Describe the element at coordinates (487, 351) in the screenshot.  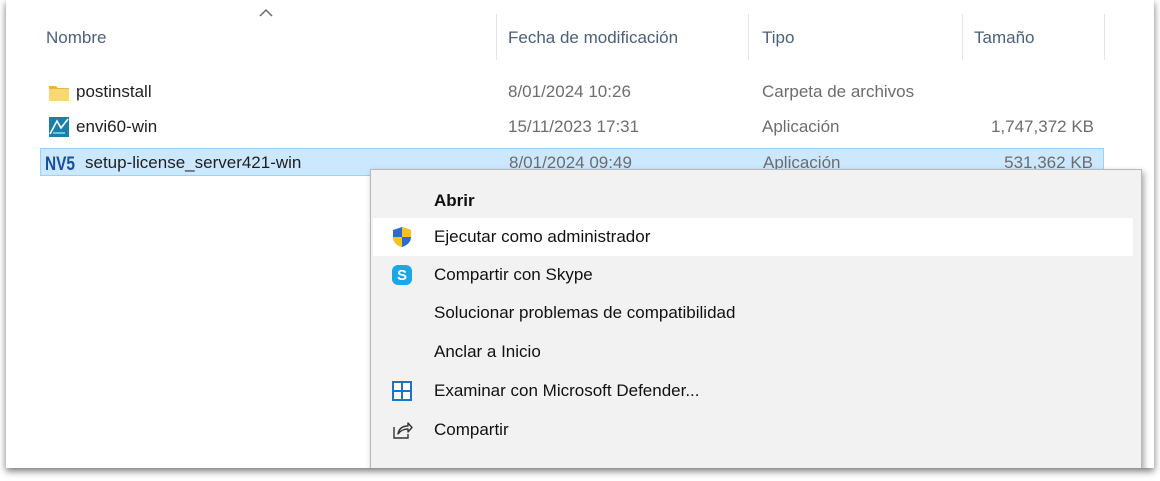
I see `menu-item-label: Anclar a Inicio` at that location.